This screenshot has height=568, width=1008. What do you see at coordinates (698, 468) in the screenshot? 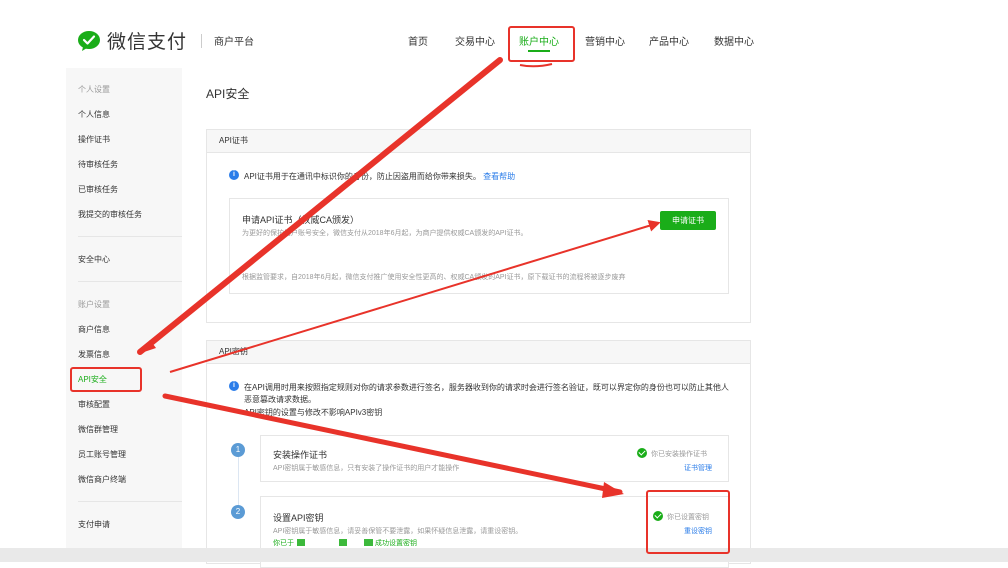
I see `cert-manage-link: 证书管理` at bounding box center [698, 468].